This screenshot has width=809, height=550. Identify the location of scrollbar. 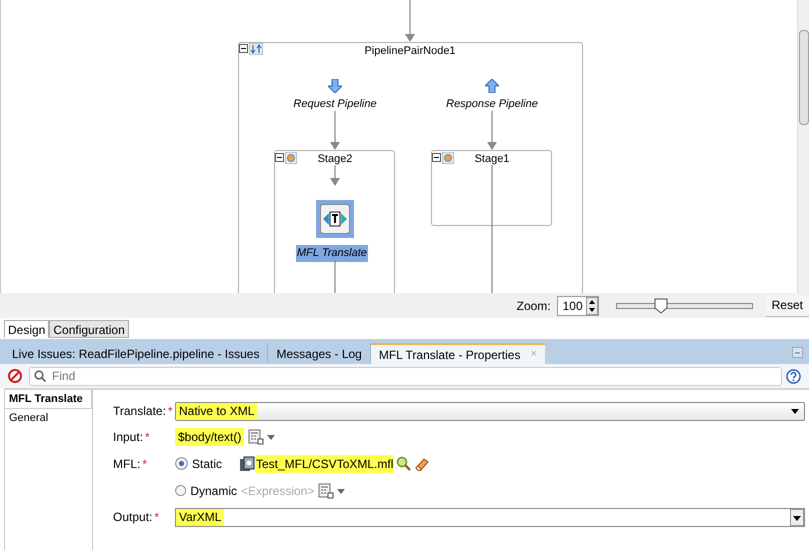
(803, 146).